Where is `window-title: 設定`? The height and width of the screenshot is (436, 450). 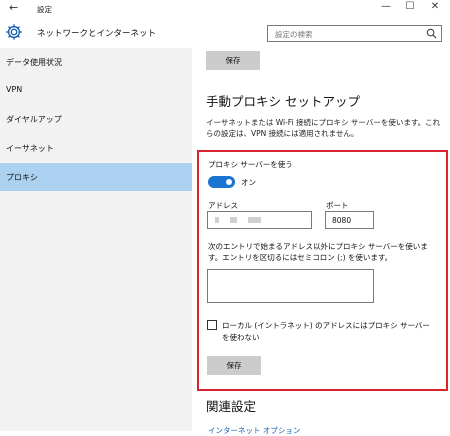 window-title: 設定 is located at coordinates (44, 9).